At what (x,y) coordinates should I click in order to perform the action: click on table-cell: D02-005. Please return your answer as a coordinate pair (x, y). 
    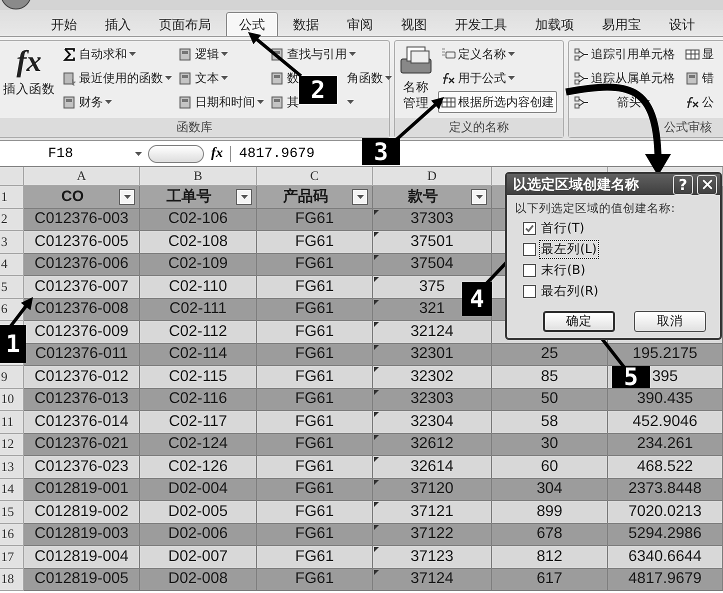
    Looking at the image, I should click on (198, 512).